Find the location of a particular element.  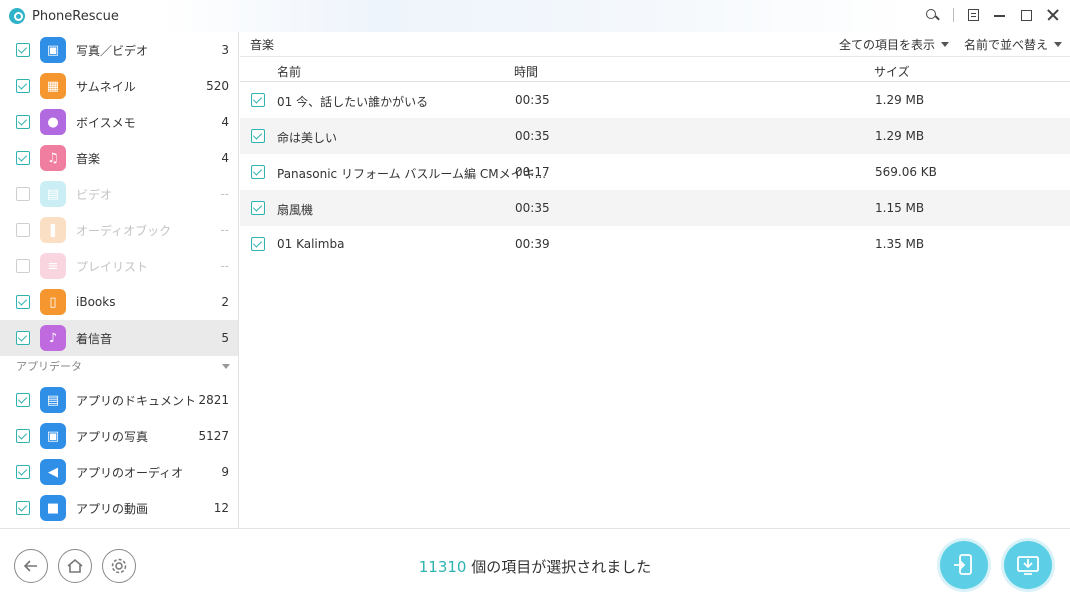

sidebar-item-count: 3 is located at coordinates (225, 50).